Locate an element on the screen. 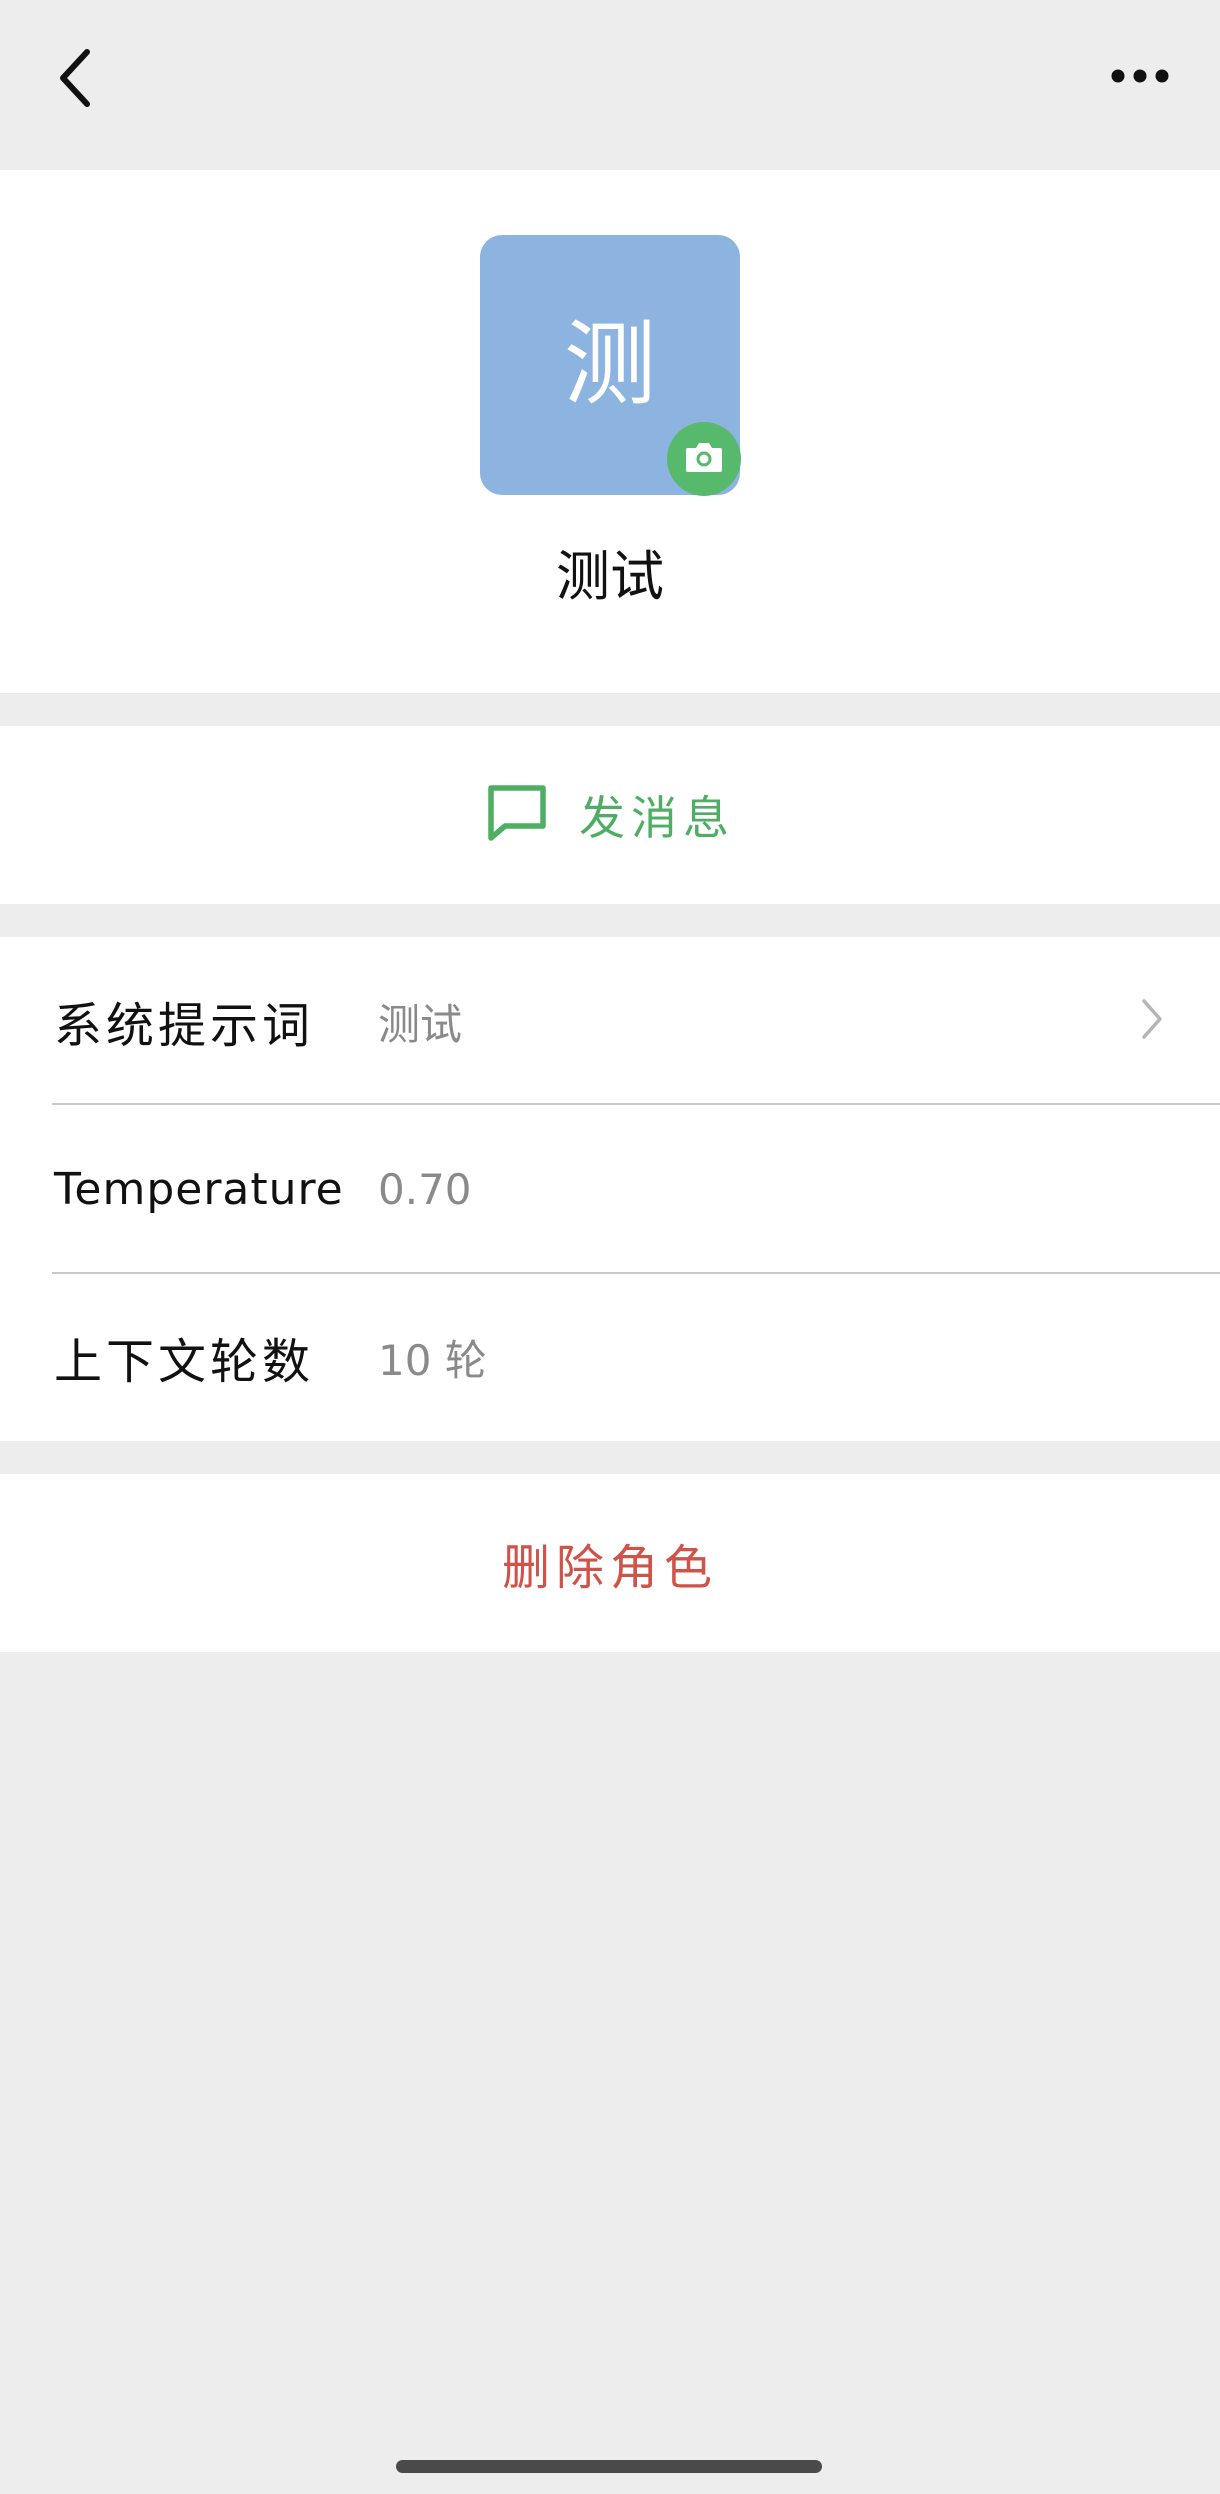 The image size is (1220, 2494). temperature-label: Temperature is located at coordinates (199, 1189).